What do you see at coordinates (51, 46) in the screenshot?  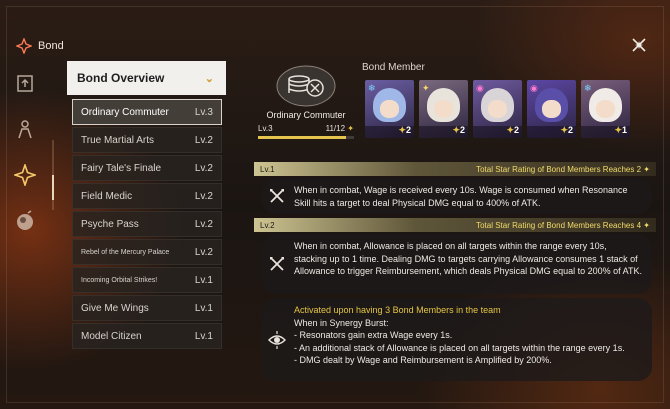 I see `page-title: Bond` at bounding box center [51, 46].